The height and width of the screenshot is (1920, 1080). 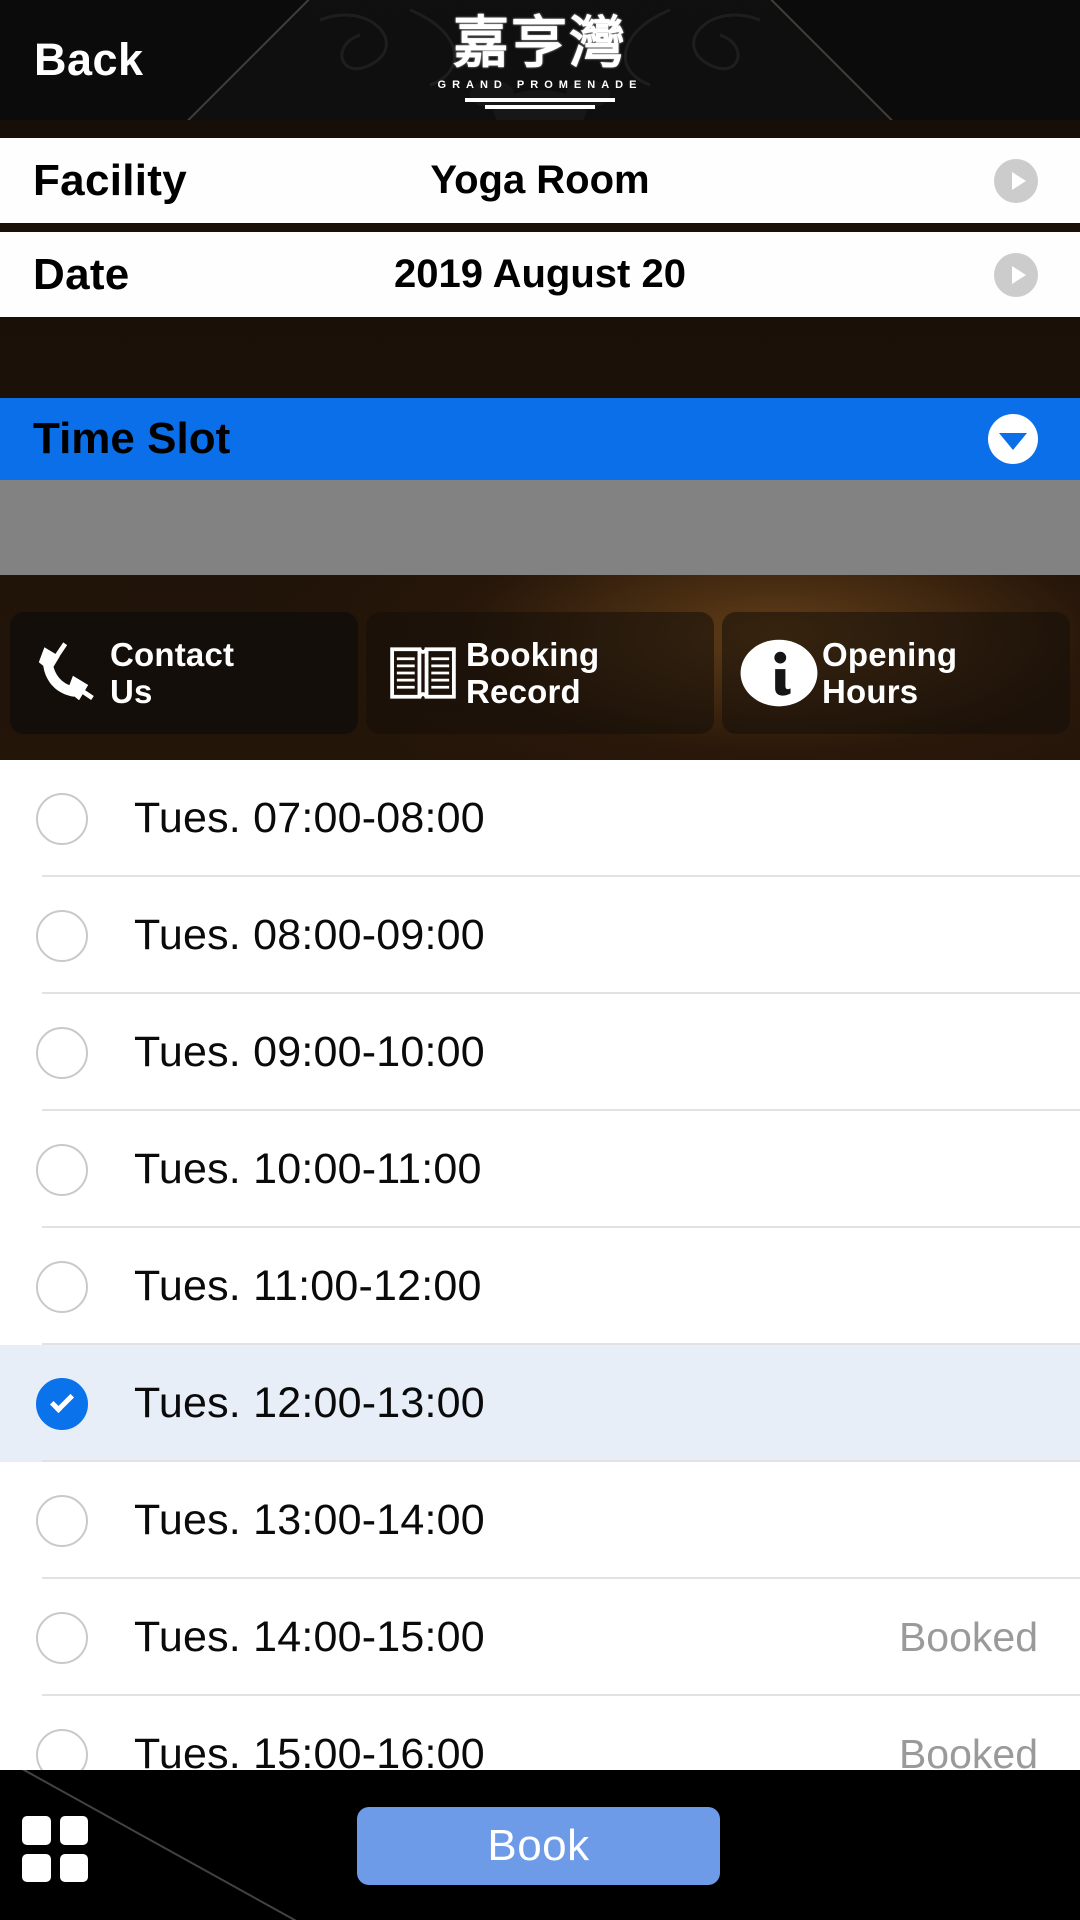 I want to click on time-slot-label: Tues. 07:00-08:00, so click(x=309, y=818).